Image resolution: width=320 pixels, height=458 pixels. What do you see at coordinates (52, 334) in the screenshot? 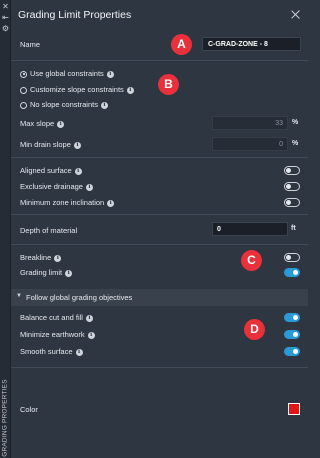
I see `minimize-earthwork-text: Minimize earthwork` at bounding box center [52, 334].